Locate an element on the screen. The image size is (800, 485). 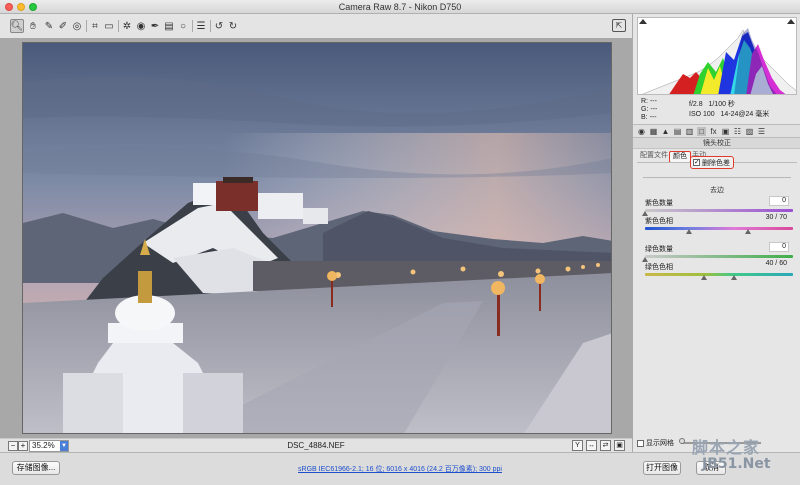
before-after-icon: ↔ is located at coordinates (591, 445).